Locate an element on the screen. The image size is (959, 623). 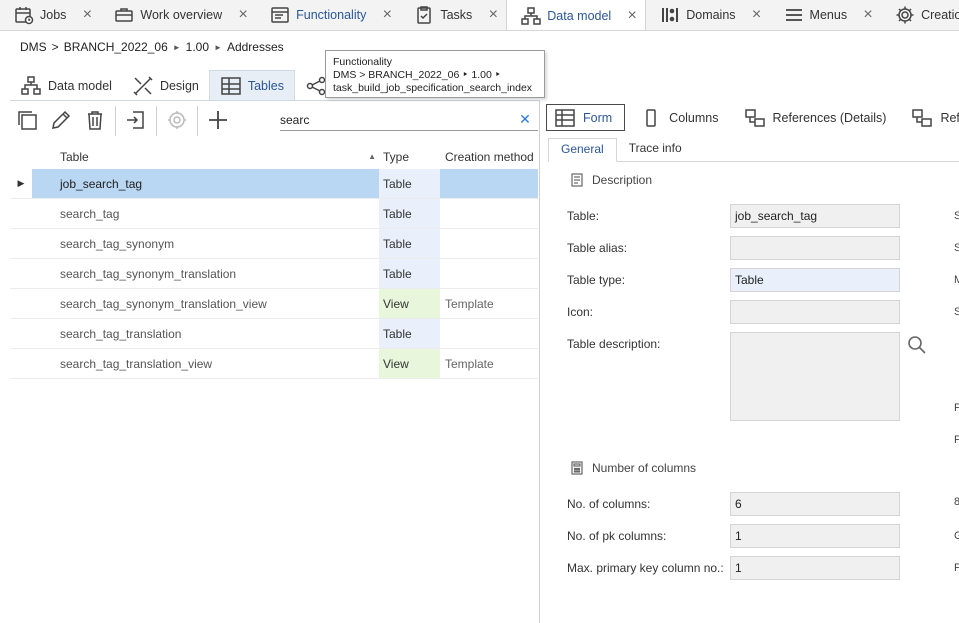
breadcrumb-item: BRANCH_2022_06 is located at coordinates (116, 47).